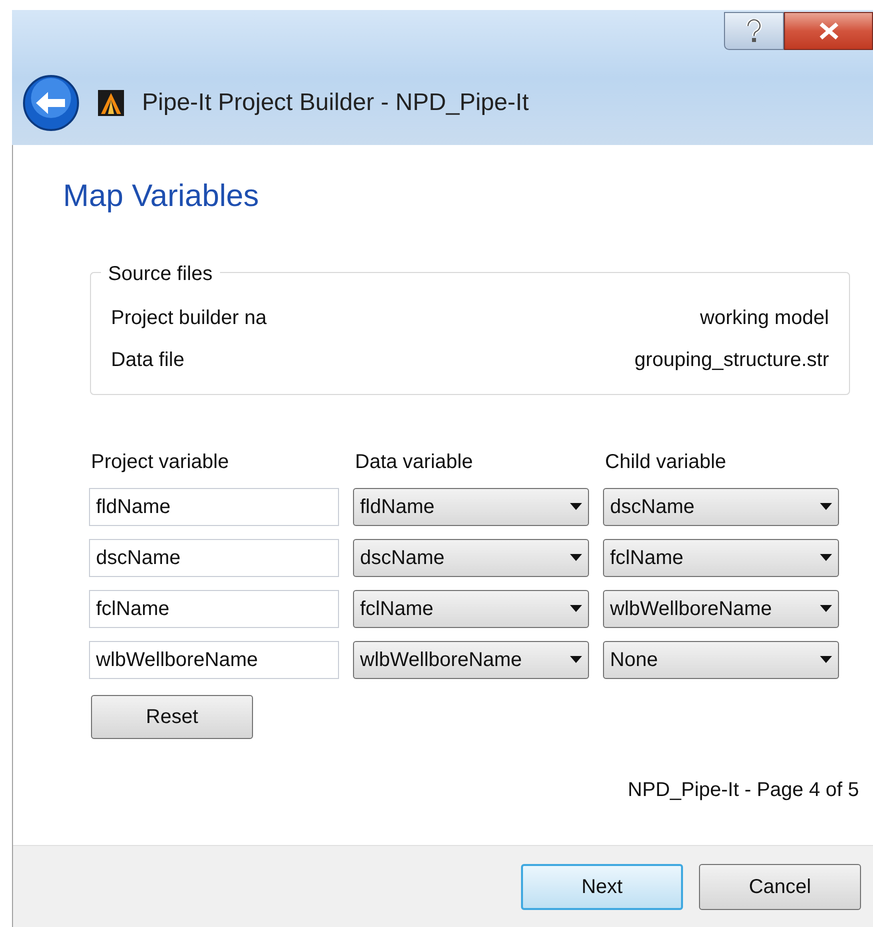 The image size is (873, 927). What do you see at coordinates (214, 507) in the screenshot?
I see `text-field: fldName` at bounding box center [214, 507].